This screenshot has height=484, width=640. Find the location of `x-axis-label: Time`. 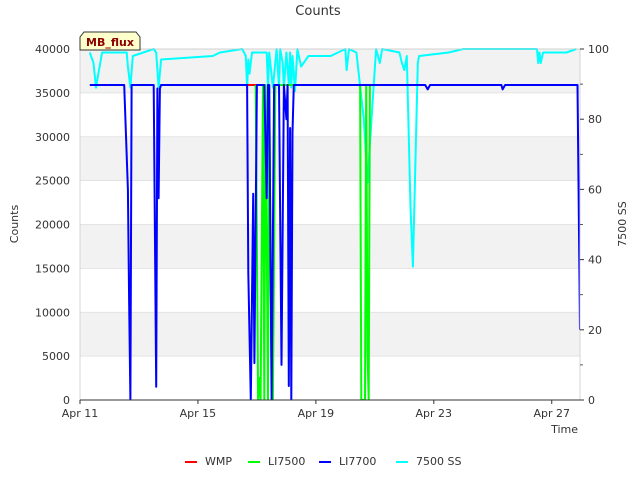

x-axis-label: Time is located at coordinates (564, 429).